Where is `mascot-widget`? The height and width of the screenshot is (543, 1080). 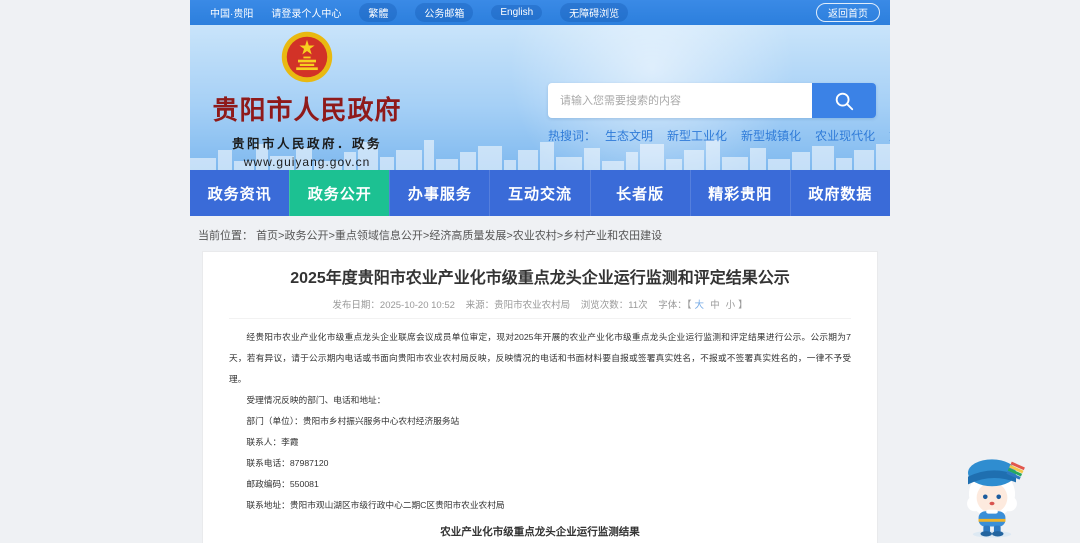 mascot-widget is located at coordinates (992, 492).